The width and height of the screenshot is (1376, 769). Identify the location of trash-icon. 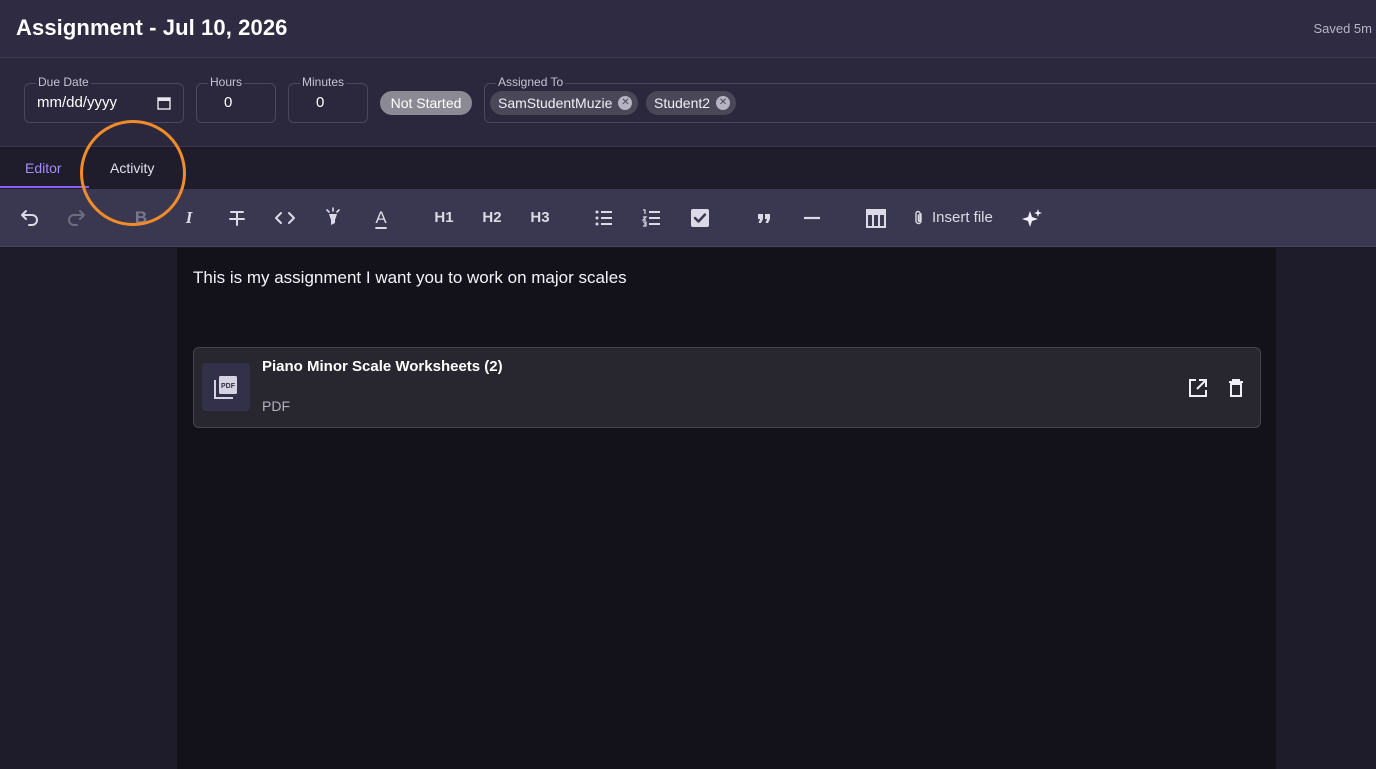
(1236, 388).